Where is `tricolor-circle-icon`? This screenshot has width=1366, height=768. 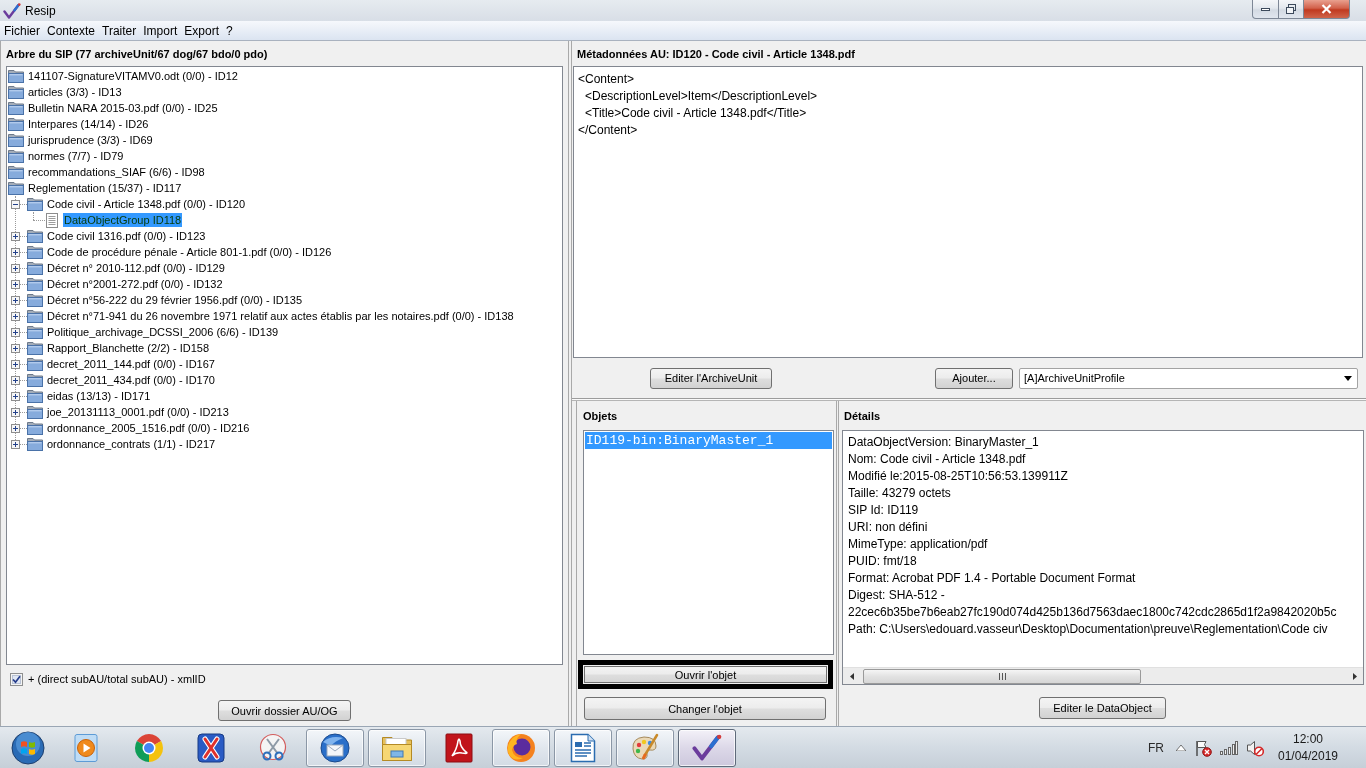 tricolor-circle-icon is located at coordinates (149, 747).